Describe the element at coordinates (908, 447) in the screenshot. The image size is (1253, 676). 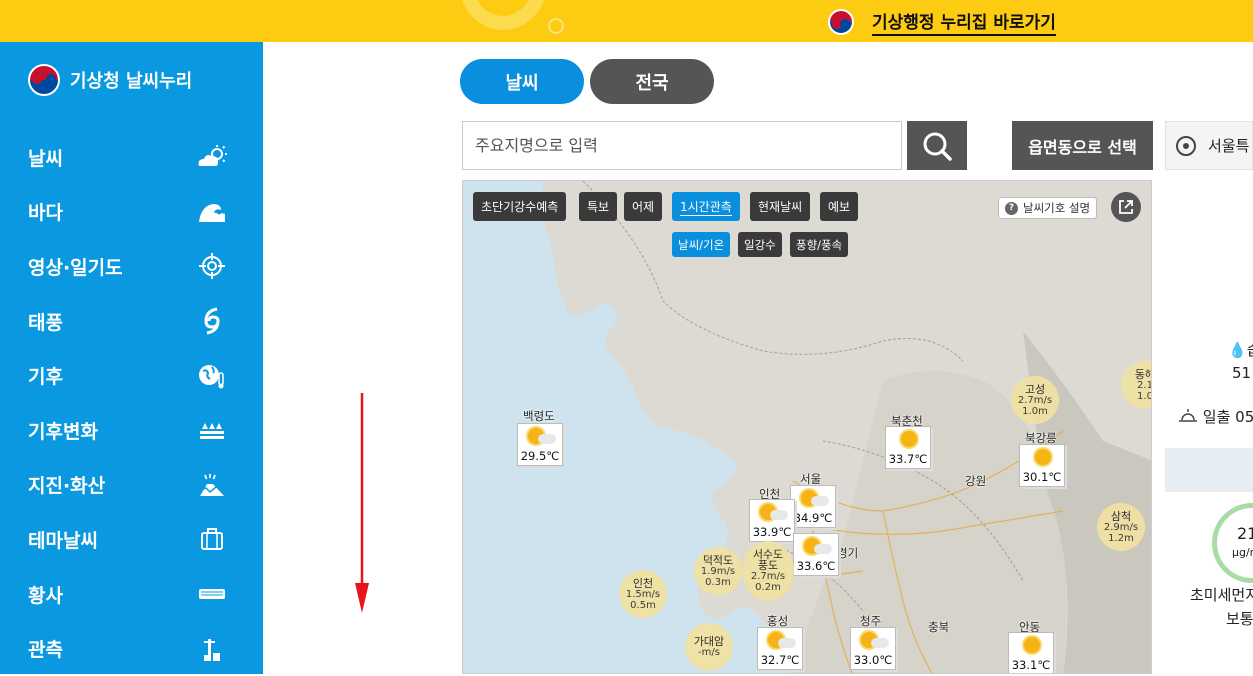
I see `station-card: 33.7℃` at that location.